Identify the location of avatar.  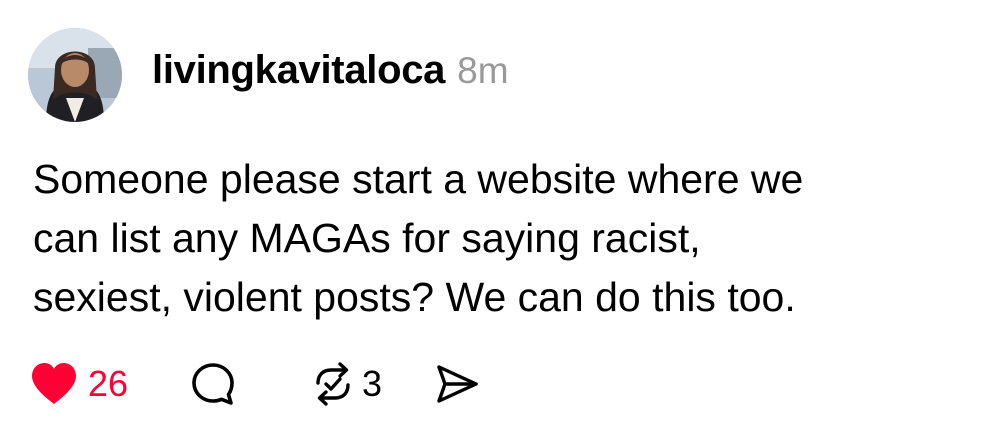
(75, 75).